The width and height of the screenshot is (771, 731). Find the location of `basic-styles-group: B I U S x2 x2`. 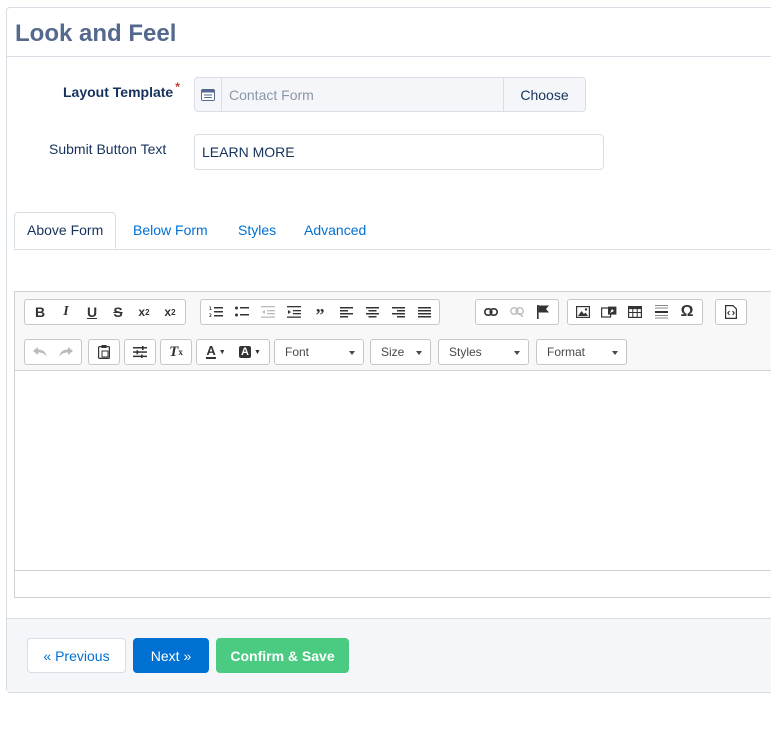

basic-styles-group: B I U S x2 x2 is located at coordinates (105, 312).